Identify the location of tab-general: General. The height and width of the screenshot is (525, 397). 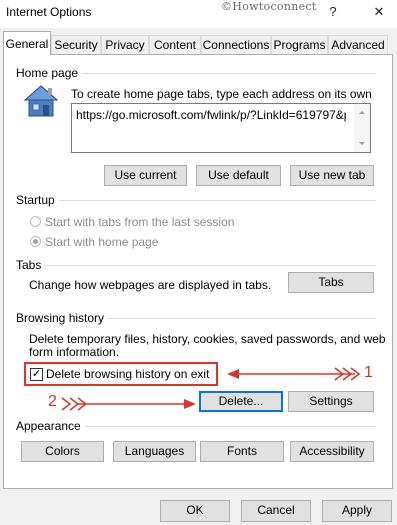
(27, 43).